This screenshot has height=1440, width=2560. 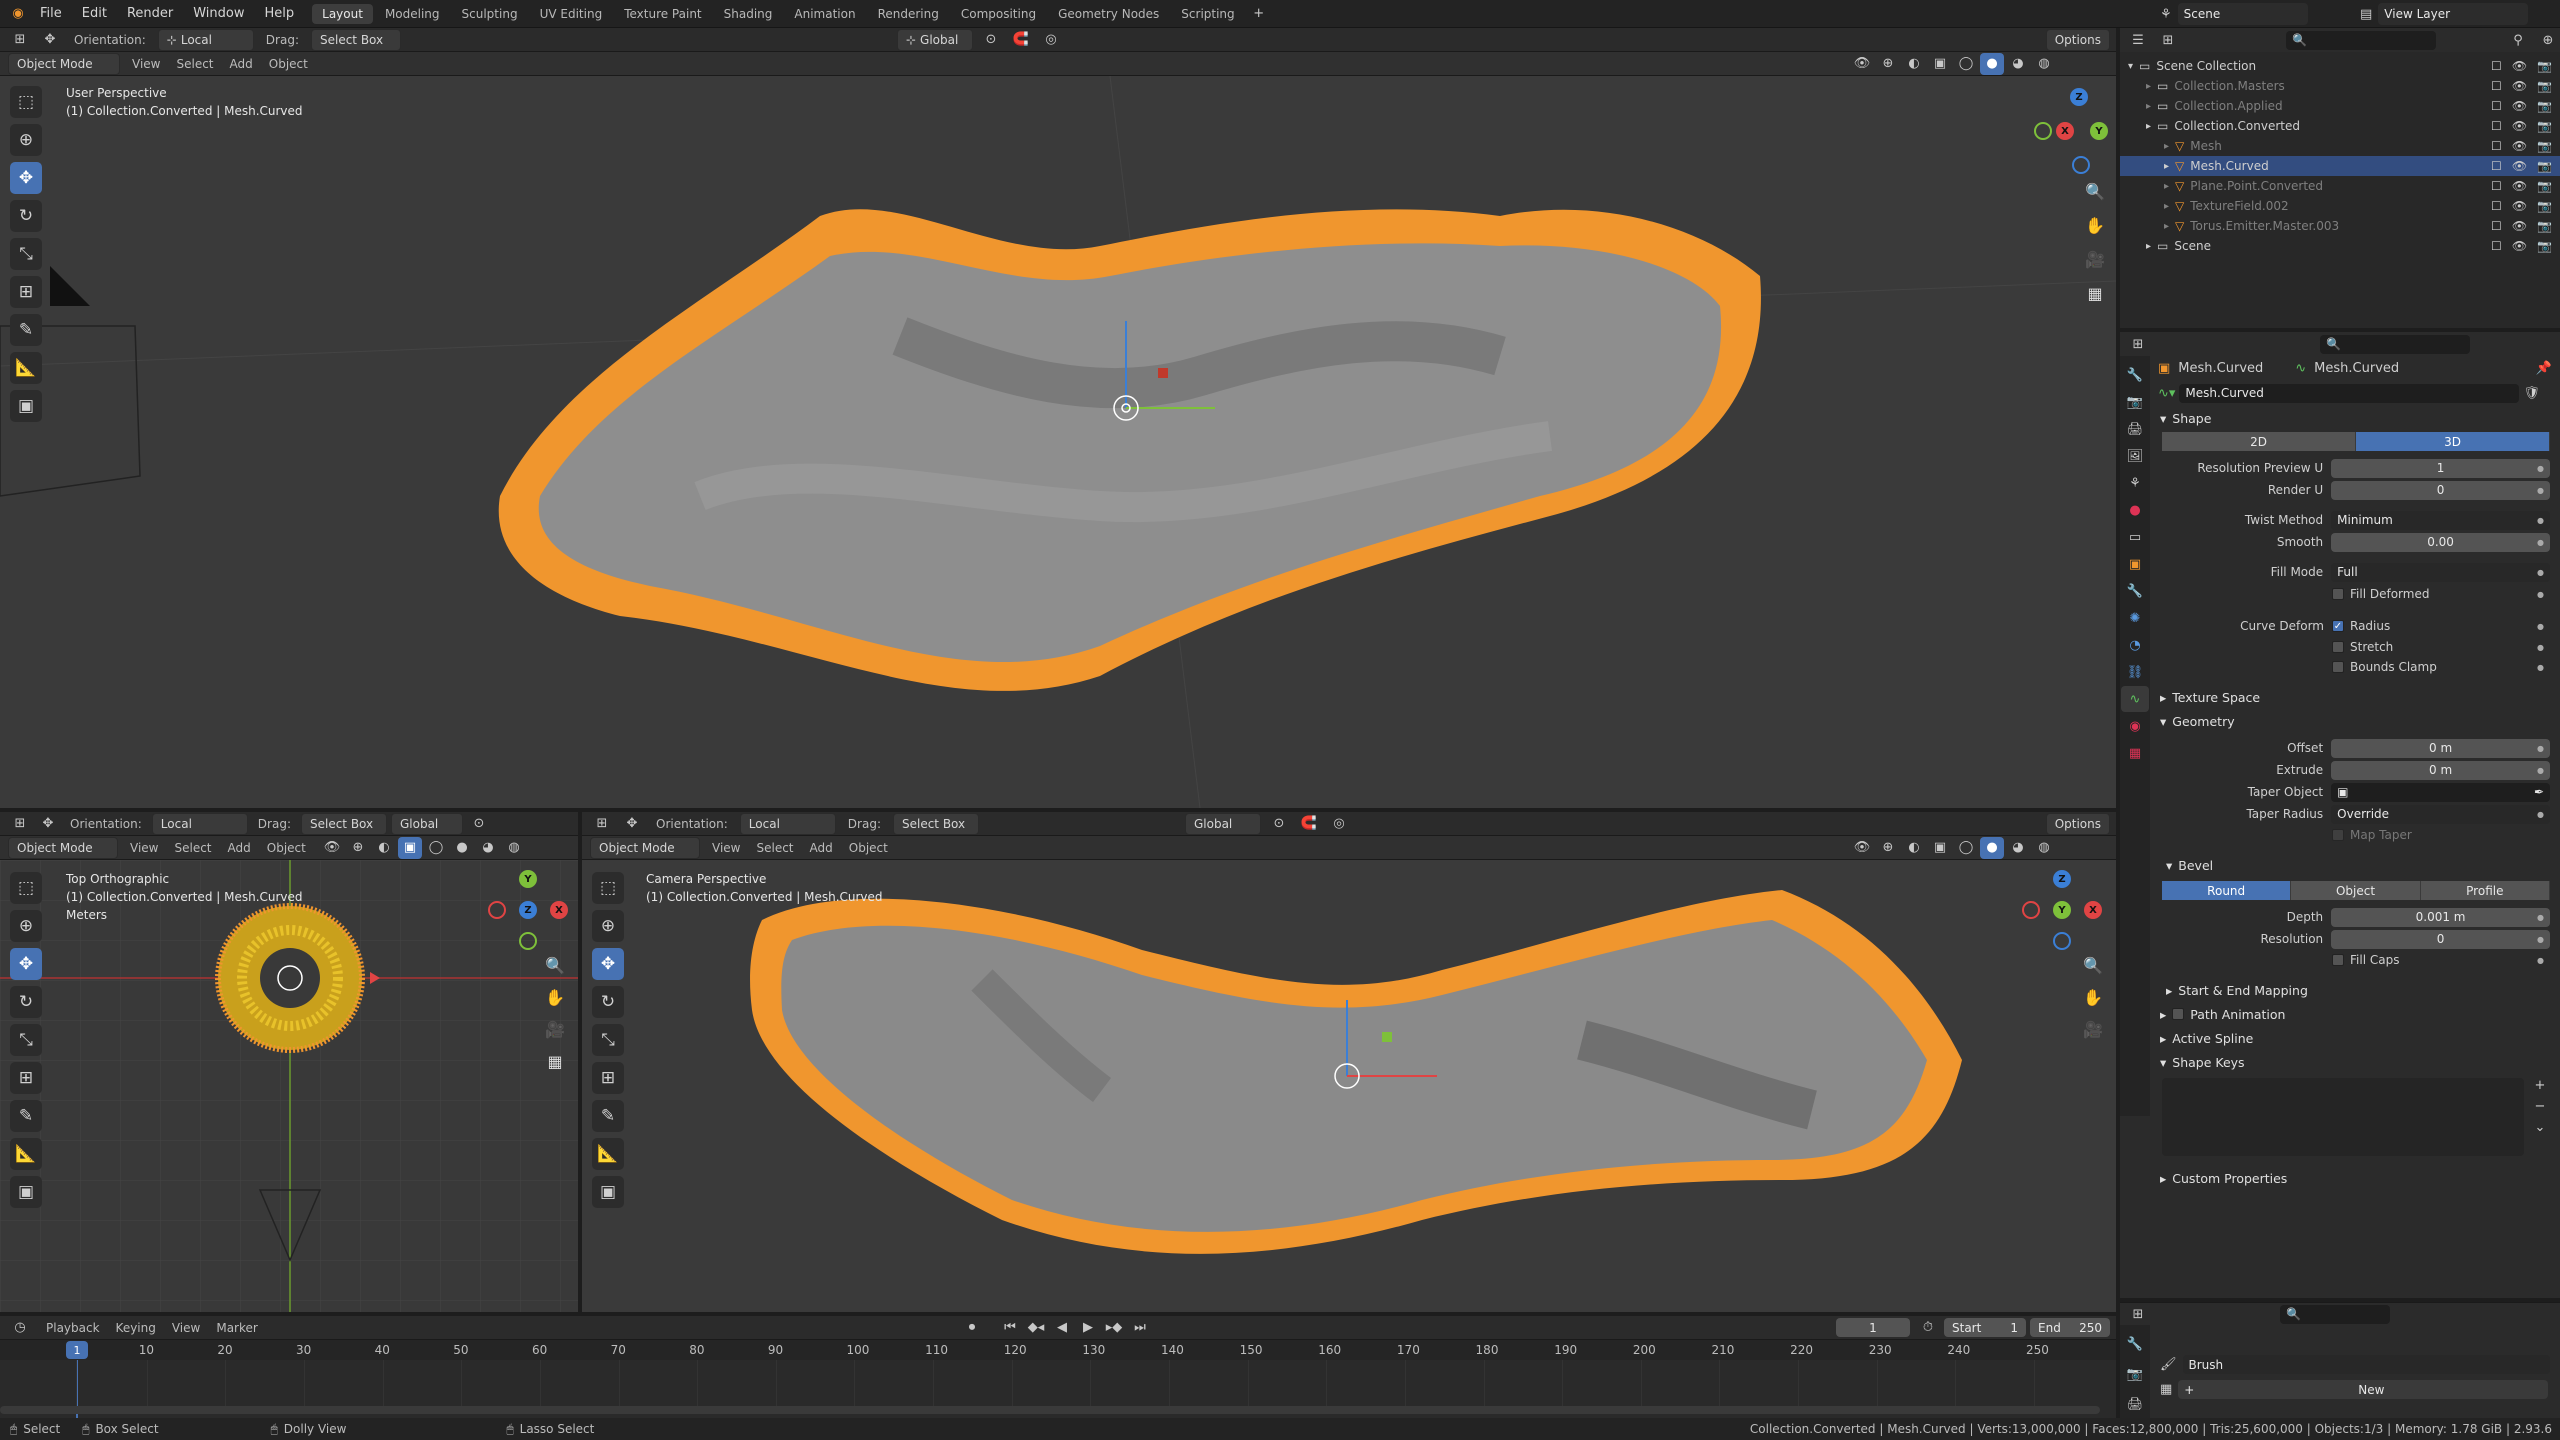 I want to click on transform-orientation-dropdown: ⊹ Global, so click(x=934, y=39).